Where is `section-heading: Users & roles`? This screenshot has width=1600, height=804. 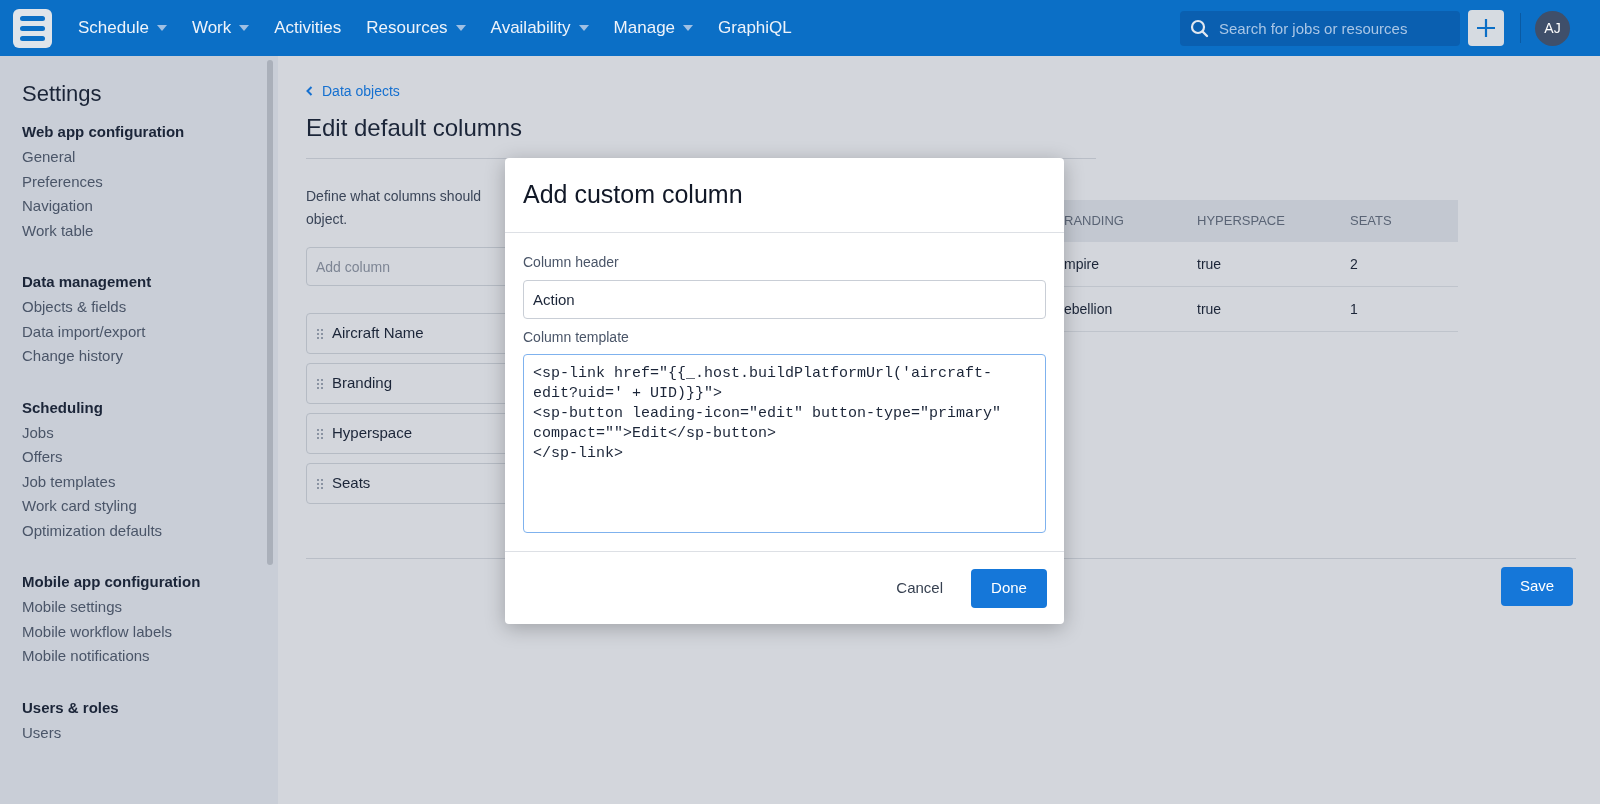
section-heading: Users & roles is located at coordinates (71, 707).